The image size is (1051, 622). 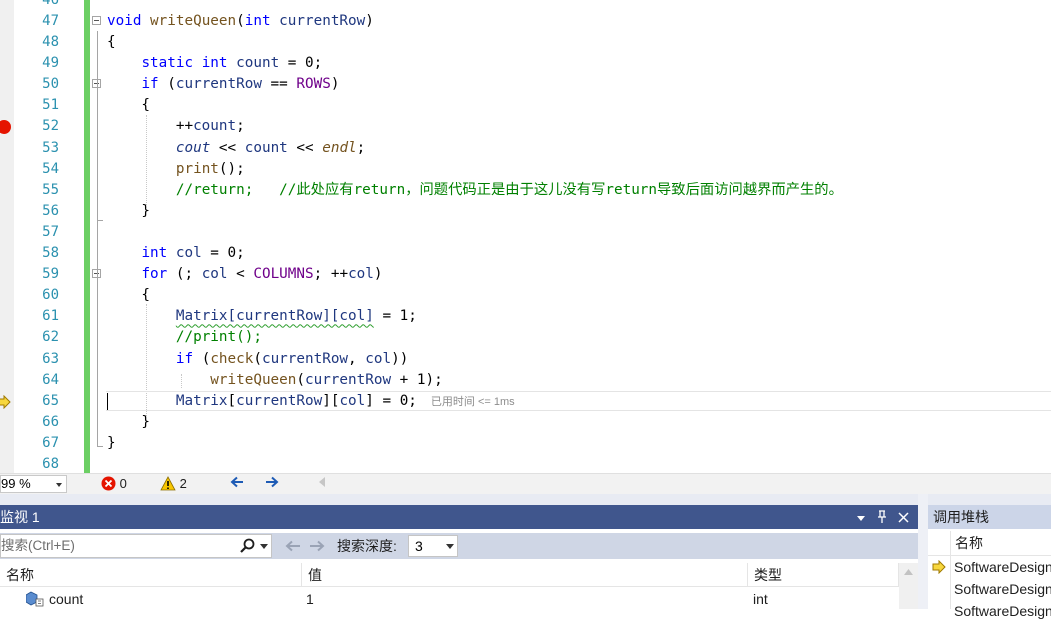 I want to click on code-line: 58 int col = 0;, so click(x=525, y=253).